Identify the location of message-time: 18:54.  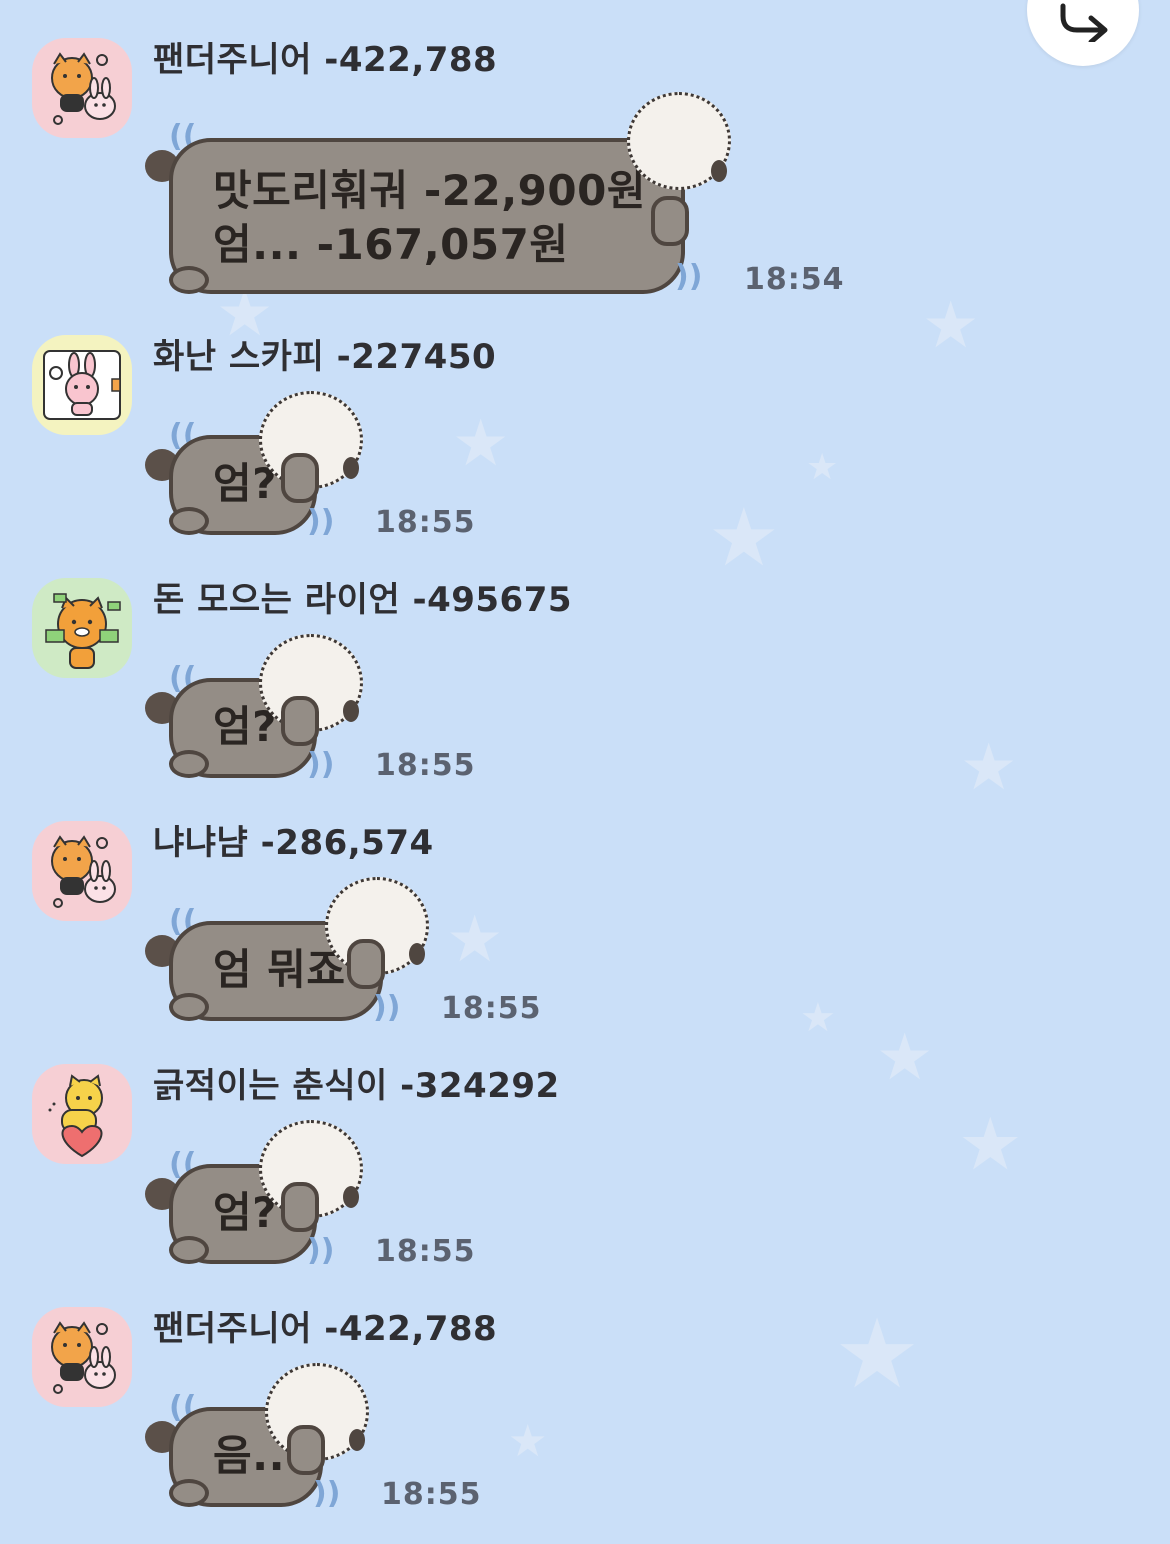
(794, 279).